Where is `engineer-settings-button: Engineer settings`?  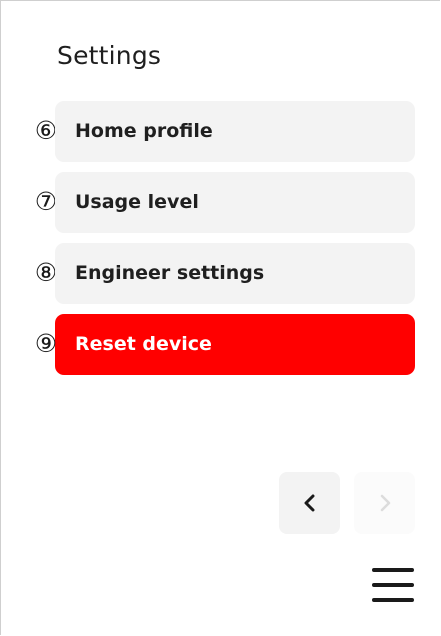
engineer-settings-button: Engineer settings is located at coordinates (235, 273).